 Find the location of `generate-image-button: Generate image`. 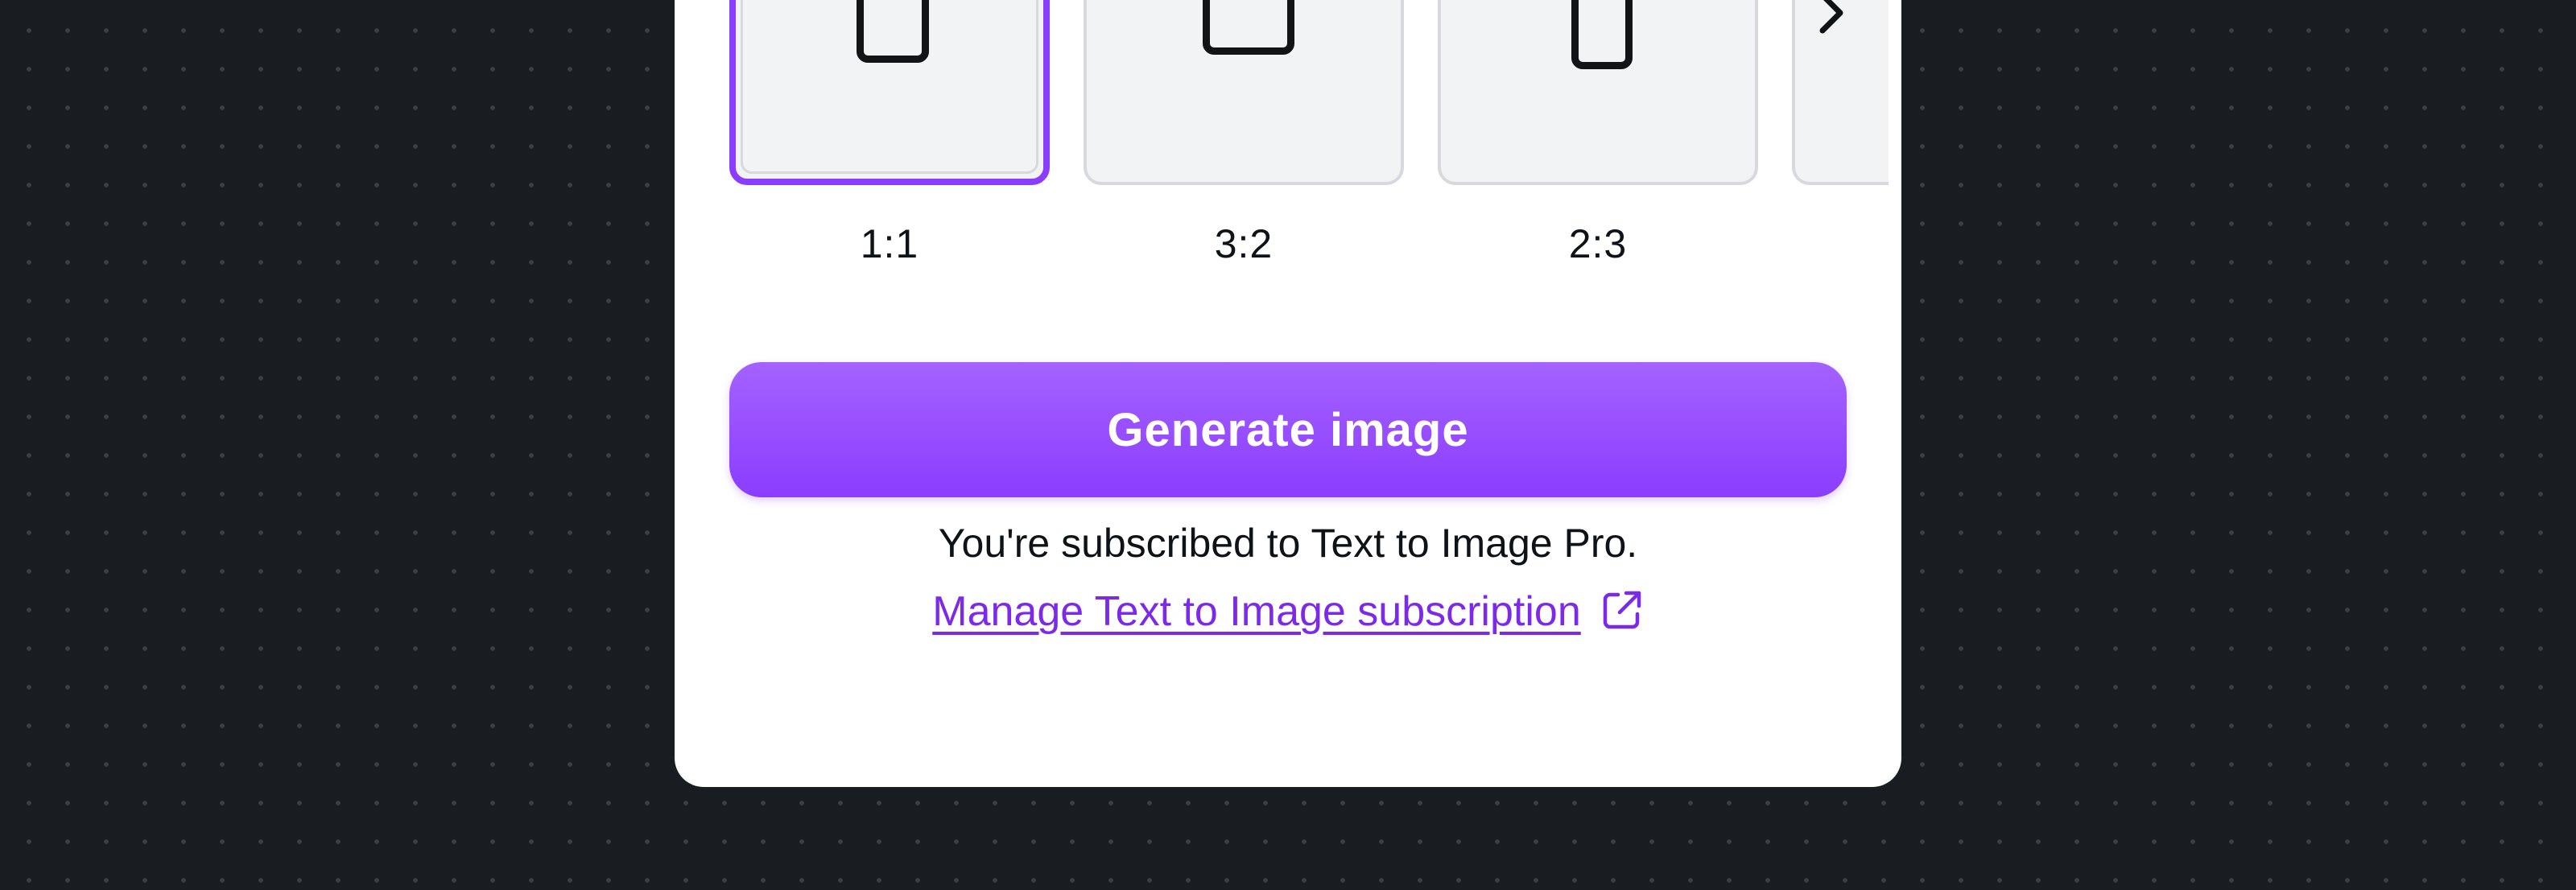

generate-image-button: Generate image is located at coordinates (1288, 429).